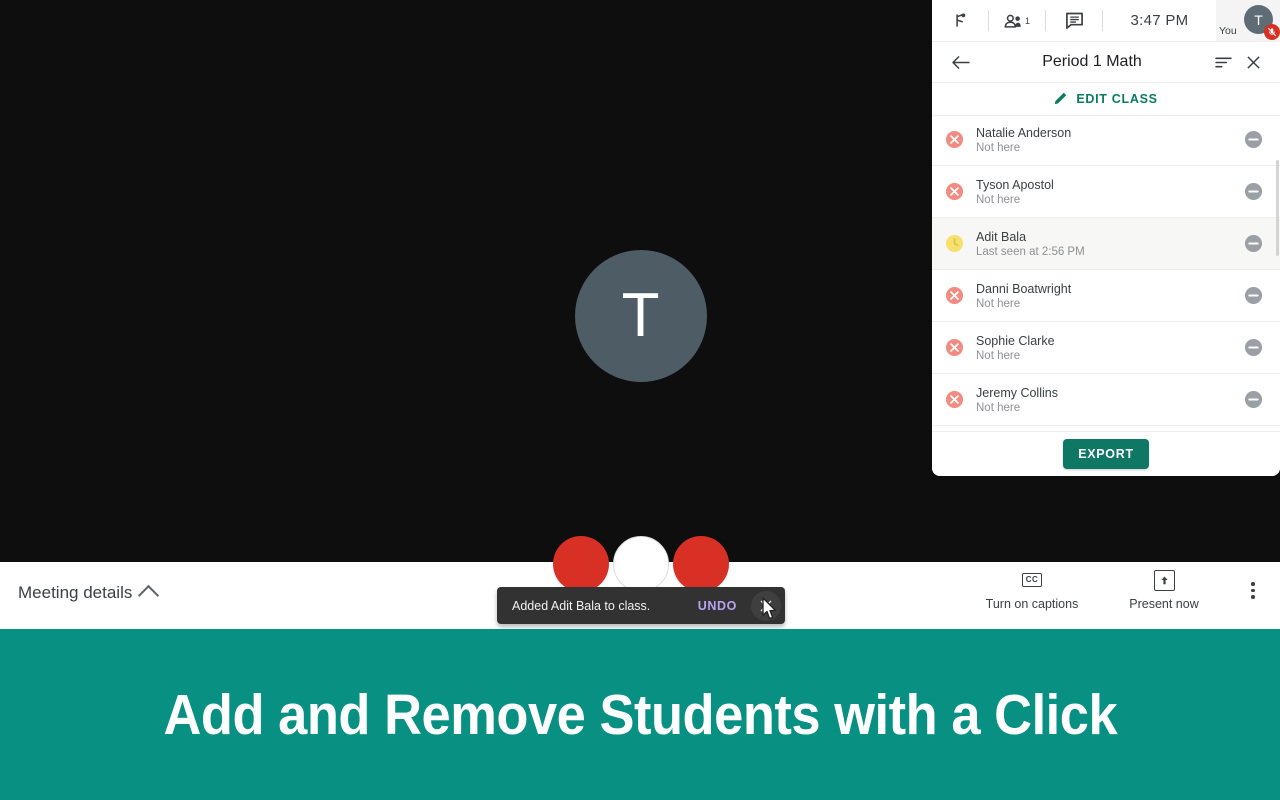 The width and height of the screenshot is (1280, 800). What do you see at coordinates (1253, 590) in the screenshot?
I see `more-vertical-icon` at bounding box center [1253, 590].